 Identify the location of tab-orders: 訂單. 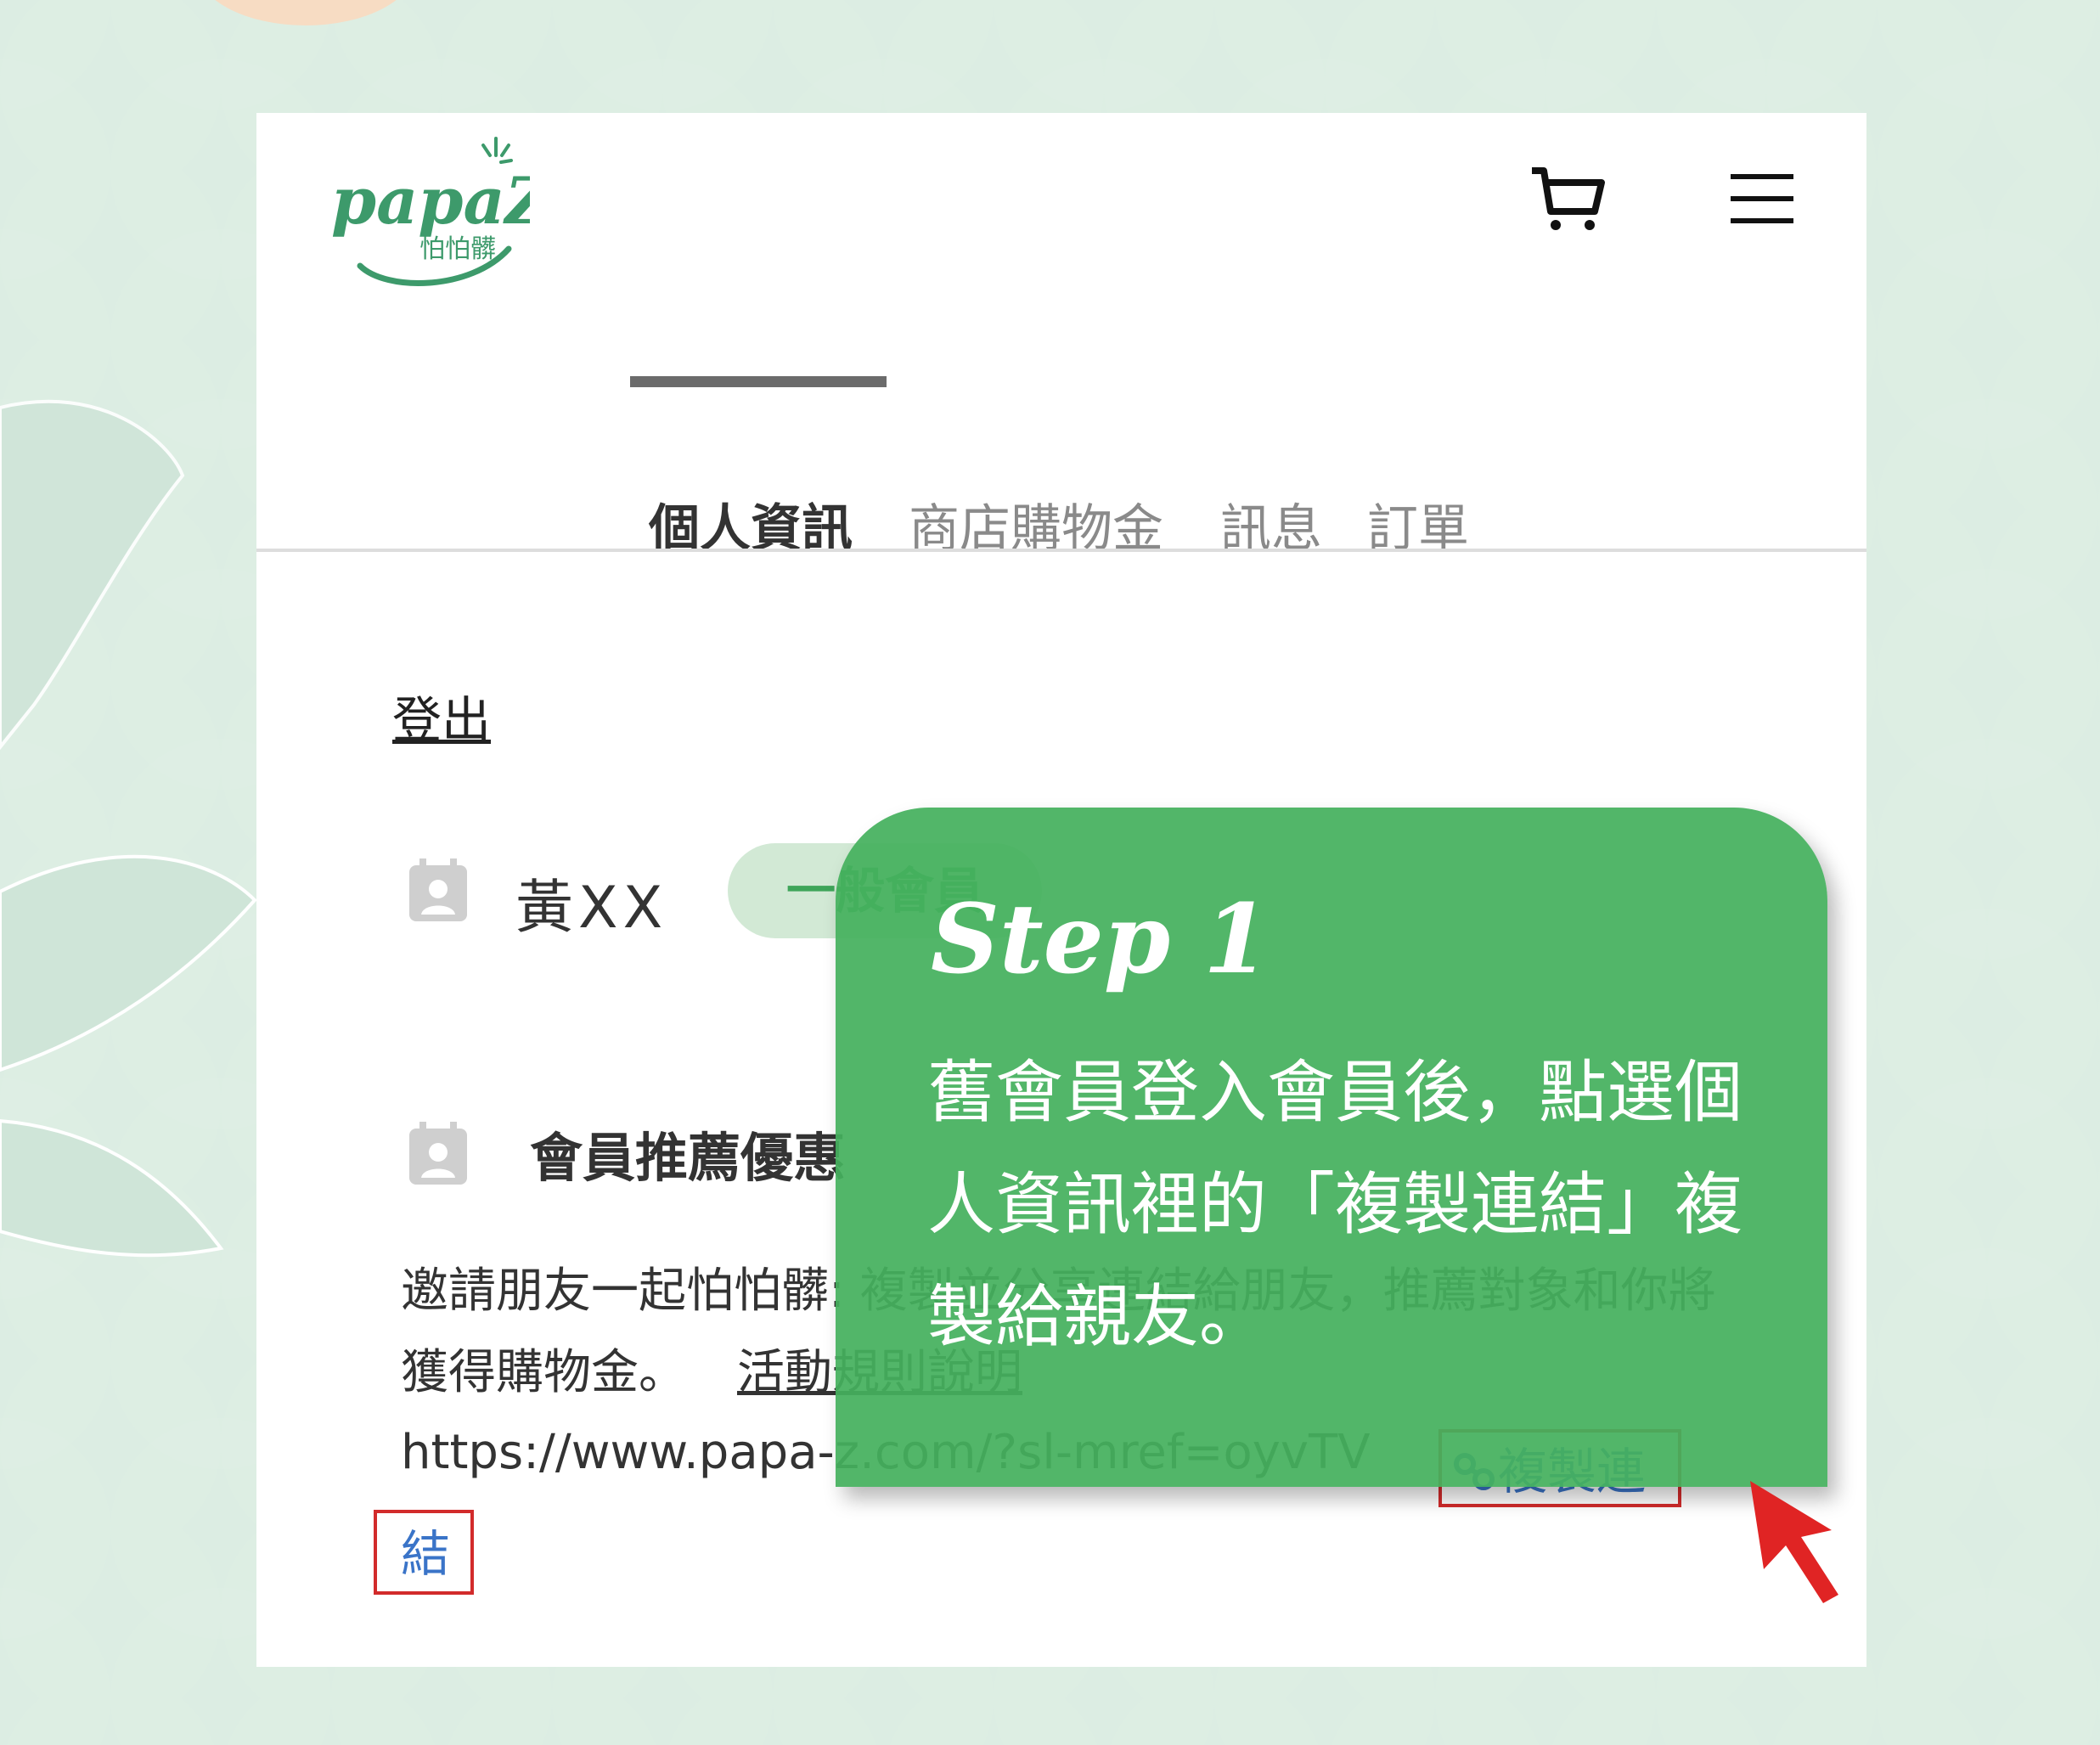
(1418, 529).